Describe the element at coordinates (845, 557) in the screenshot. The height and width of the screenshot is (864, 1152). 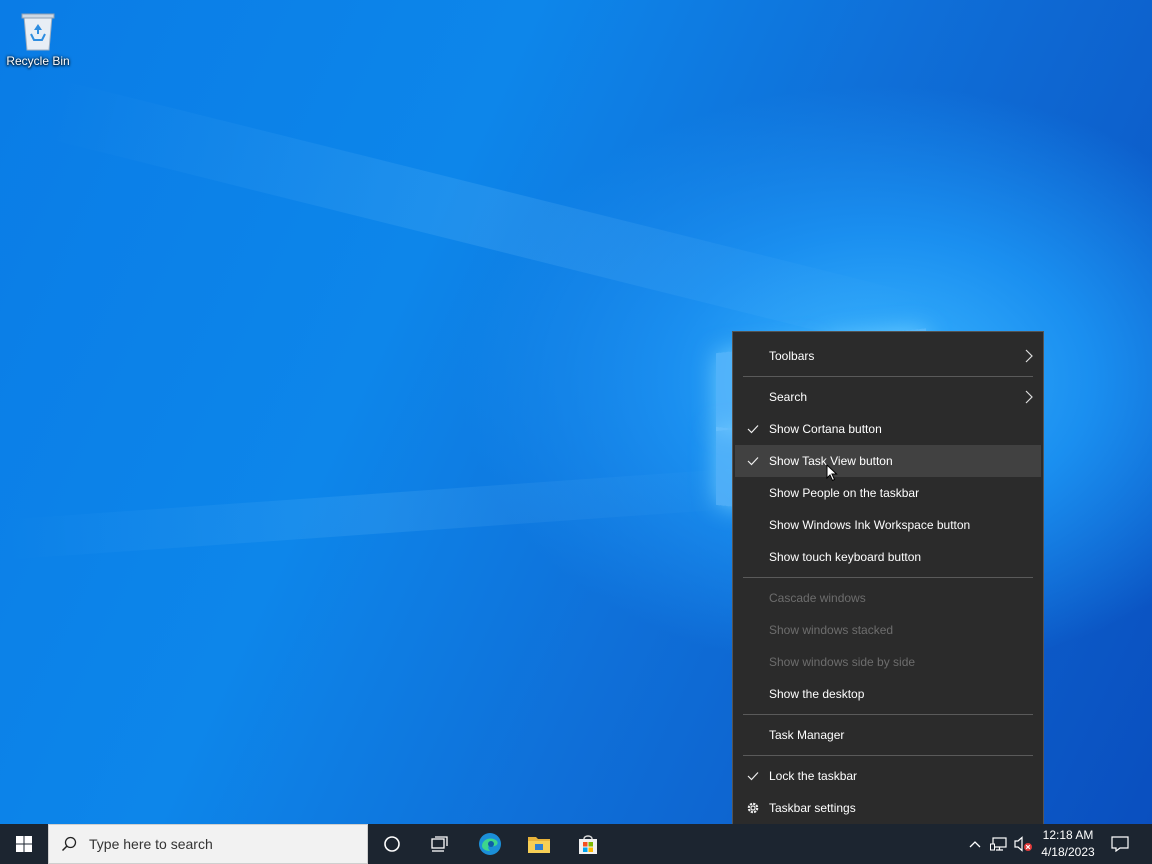
I see `menu-item-label: Show touch keyboard button` at that location.